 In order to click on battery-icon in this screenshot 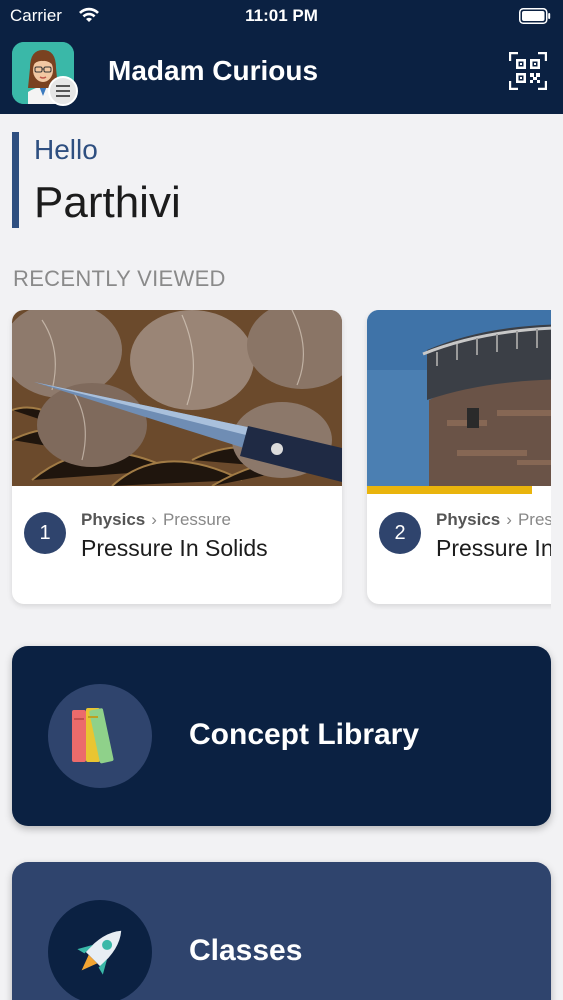, I will do `click(535, 16)`.